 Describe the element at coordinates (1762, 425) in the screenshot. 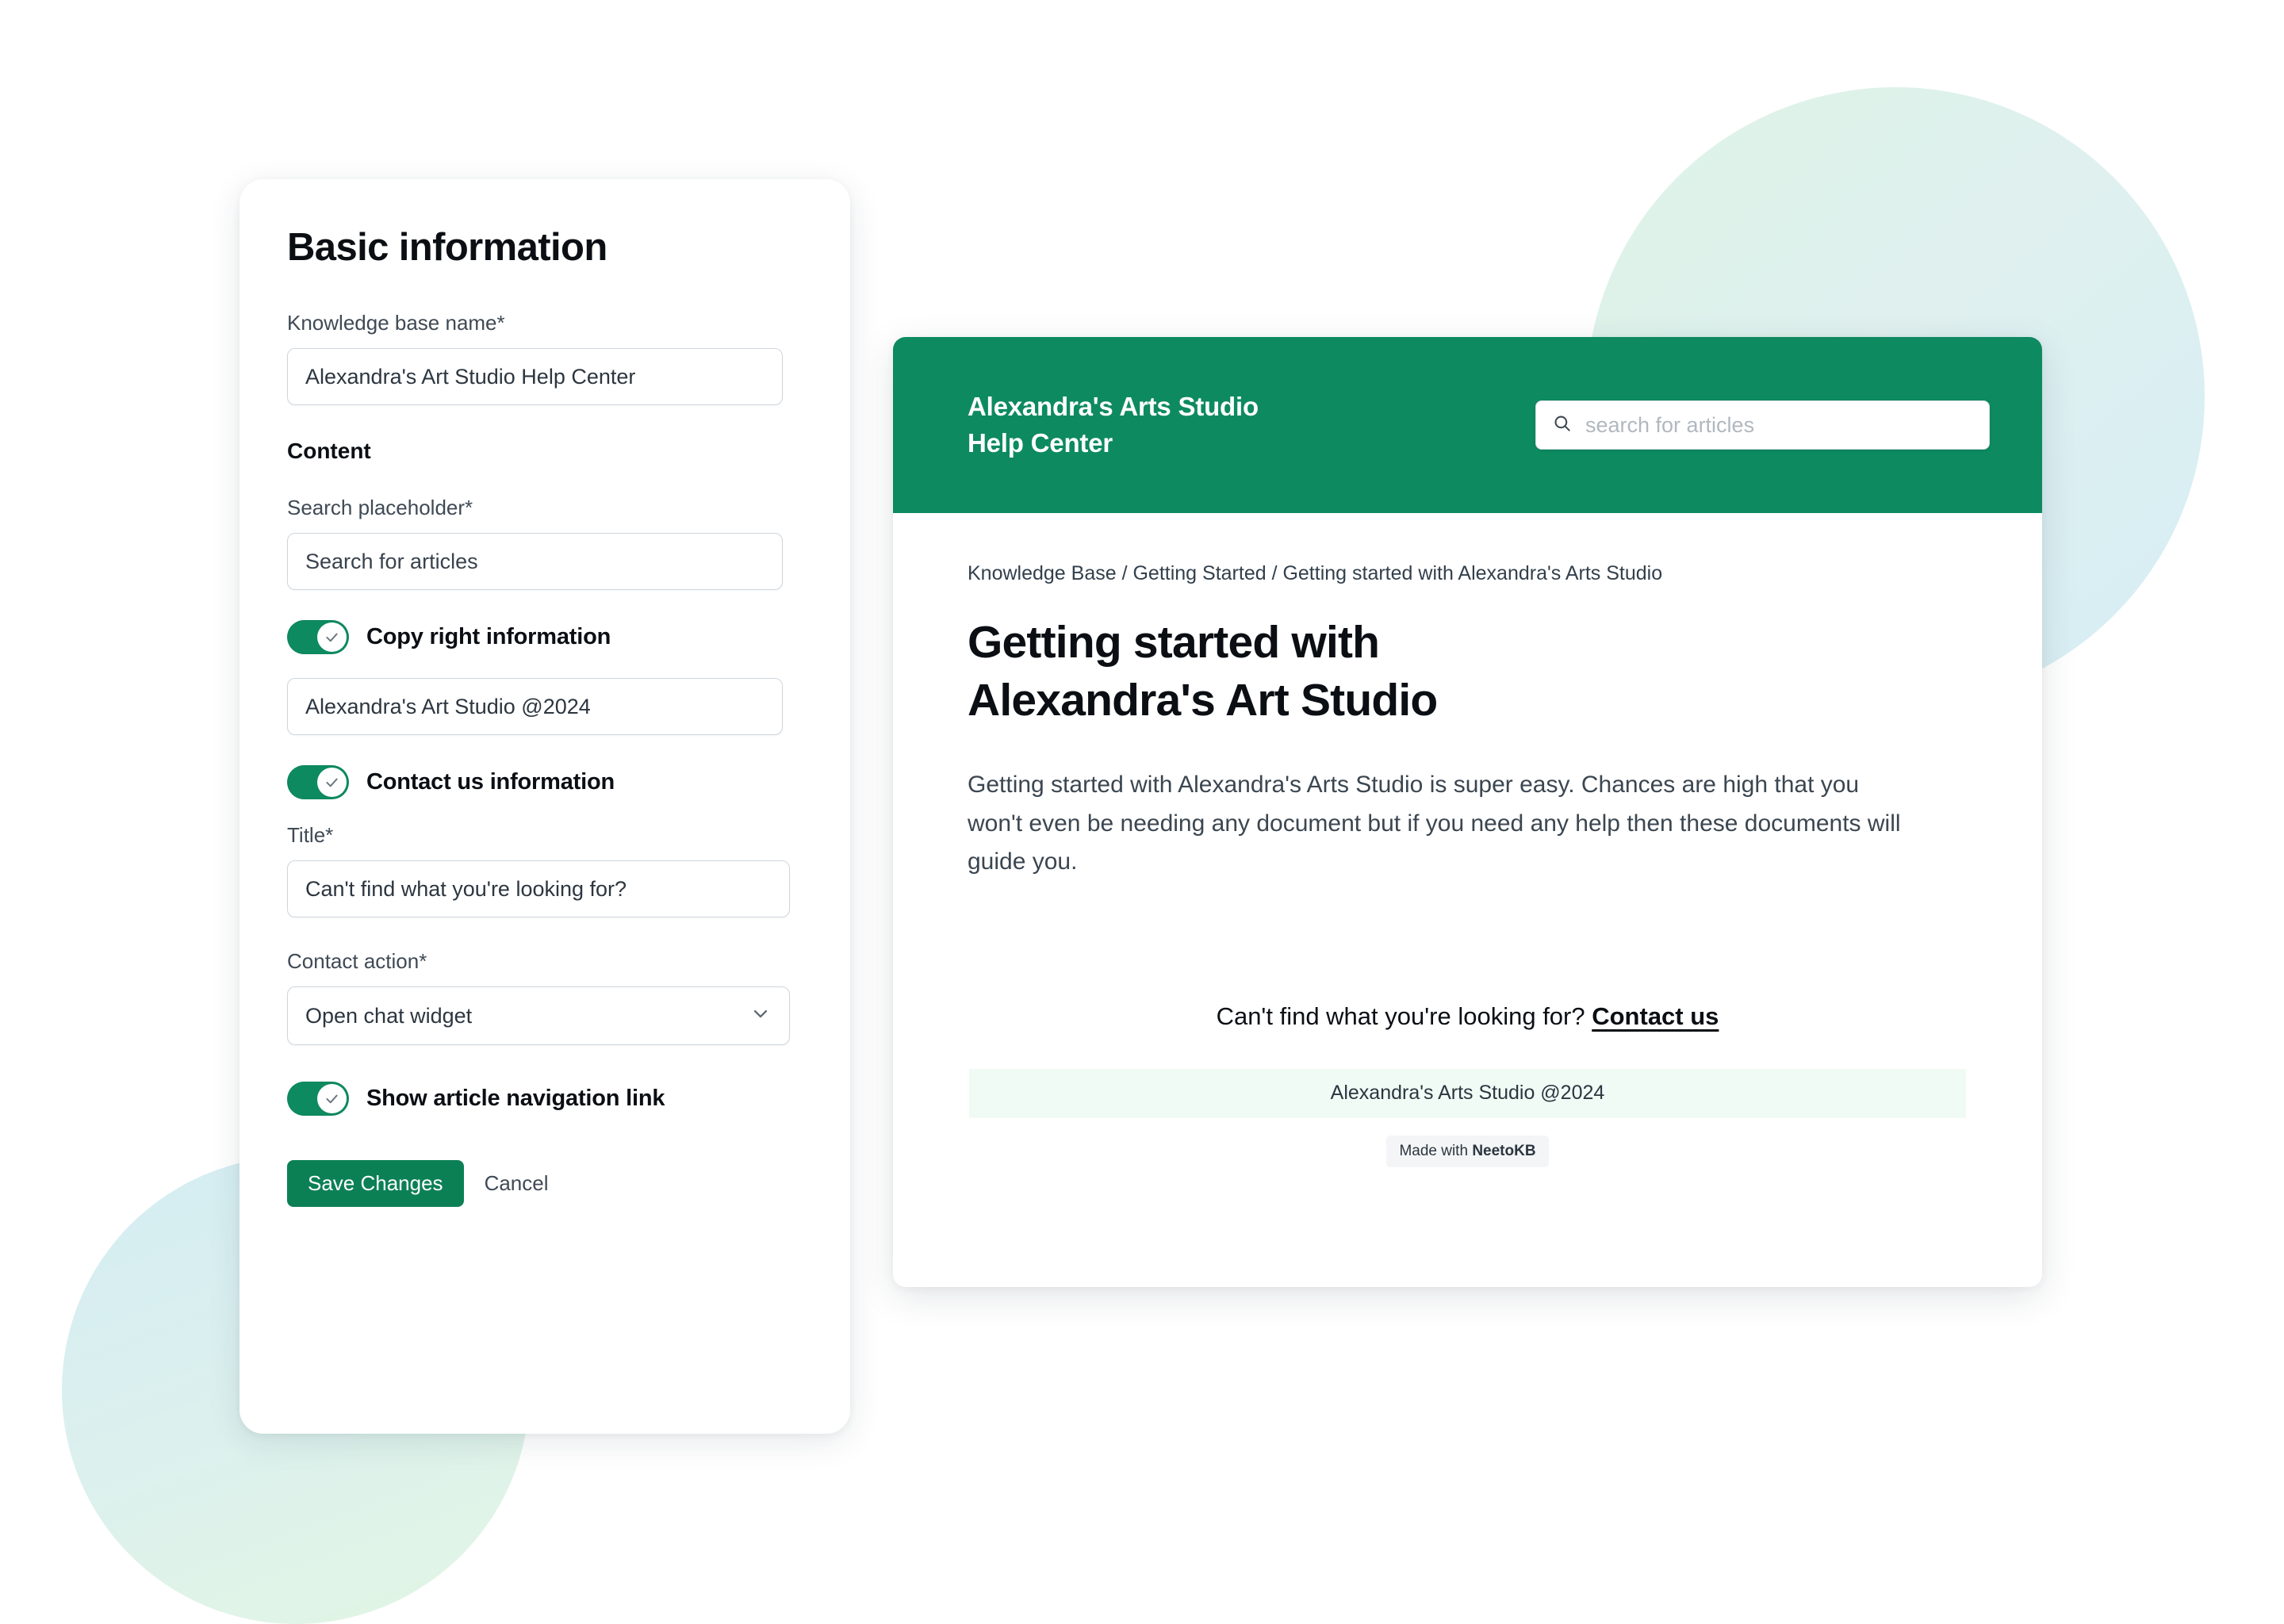

I see `help-center-search-input: search for articles` at that location.